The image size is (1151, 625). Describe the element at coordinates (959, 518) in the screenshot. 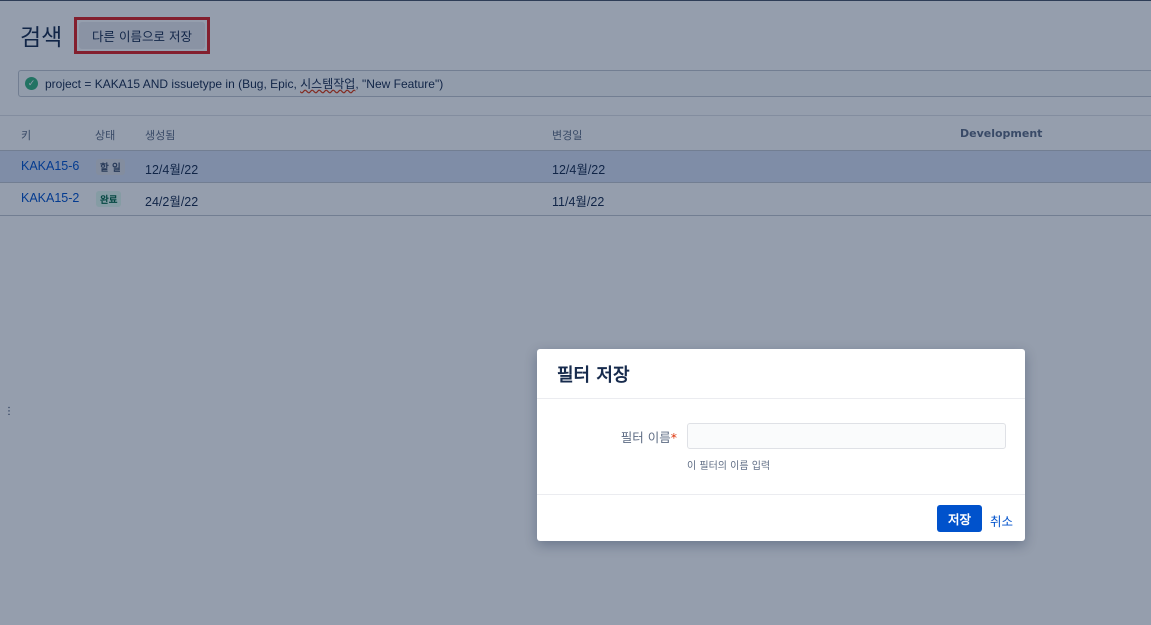

I see `save-button: 저장` at that location.